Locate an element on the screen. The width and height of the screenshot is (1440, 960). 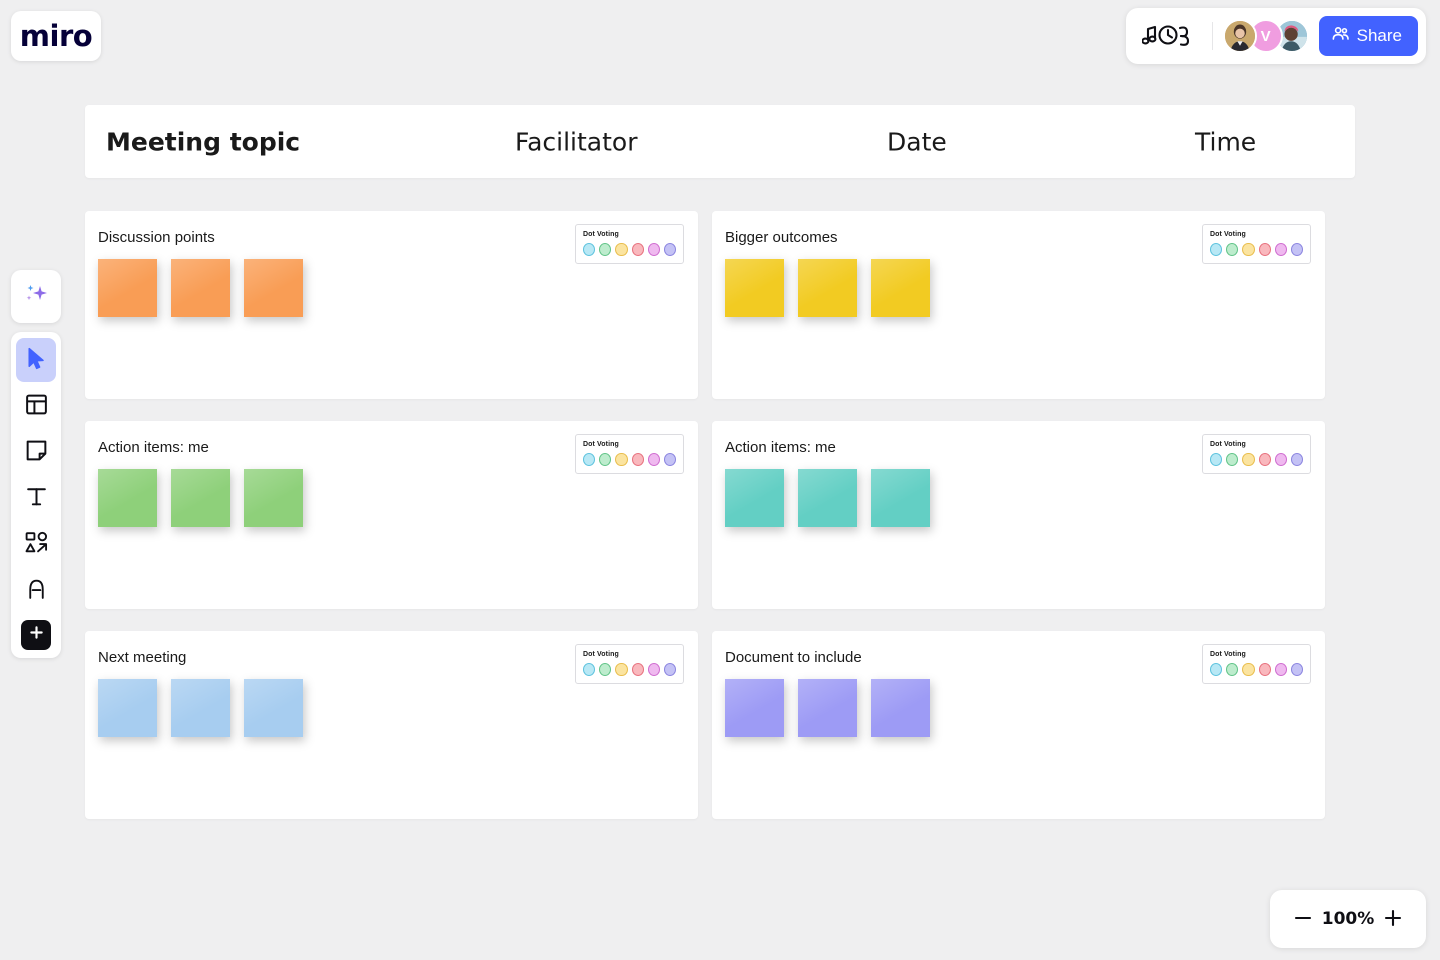
template-frame-icon is located at coordinates (36, 406).